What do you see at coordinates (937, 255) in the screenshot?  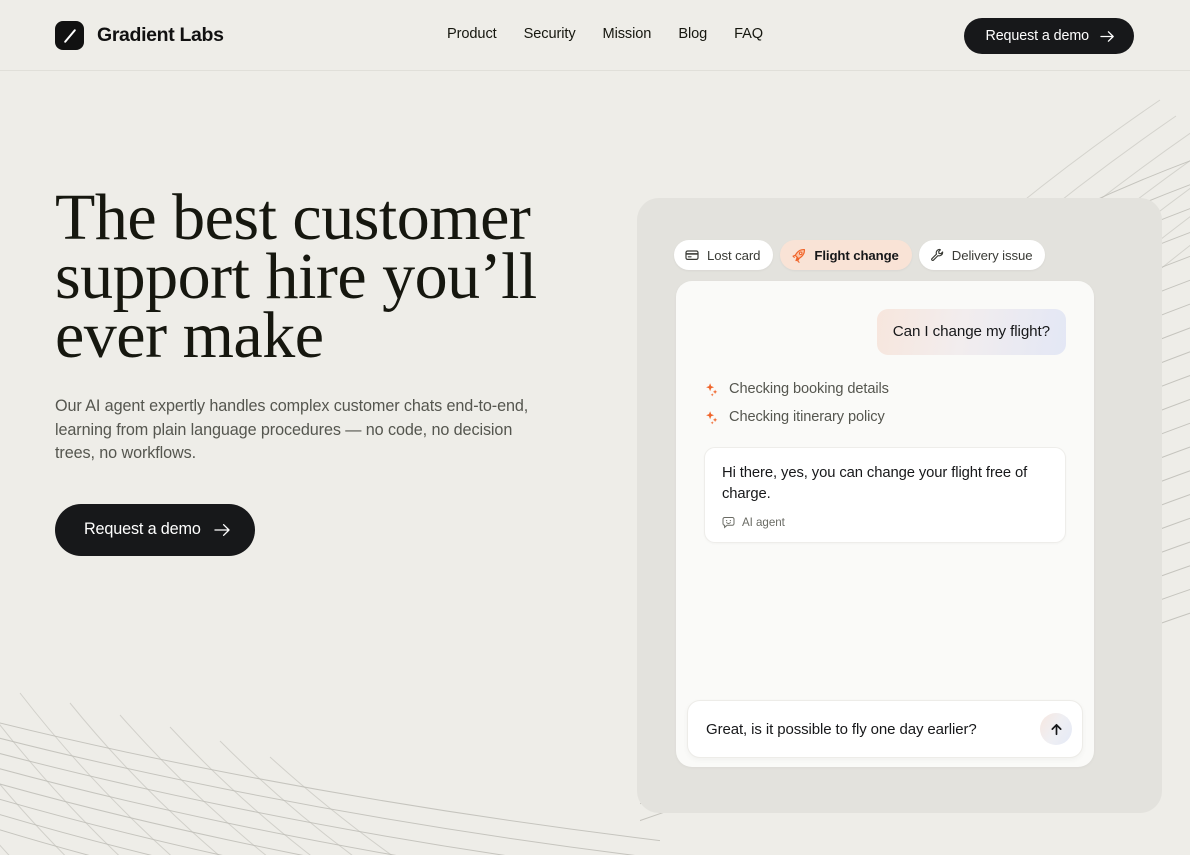 I see `wrench-icon` at bounding box center [937, 255].